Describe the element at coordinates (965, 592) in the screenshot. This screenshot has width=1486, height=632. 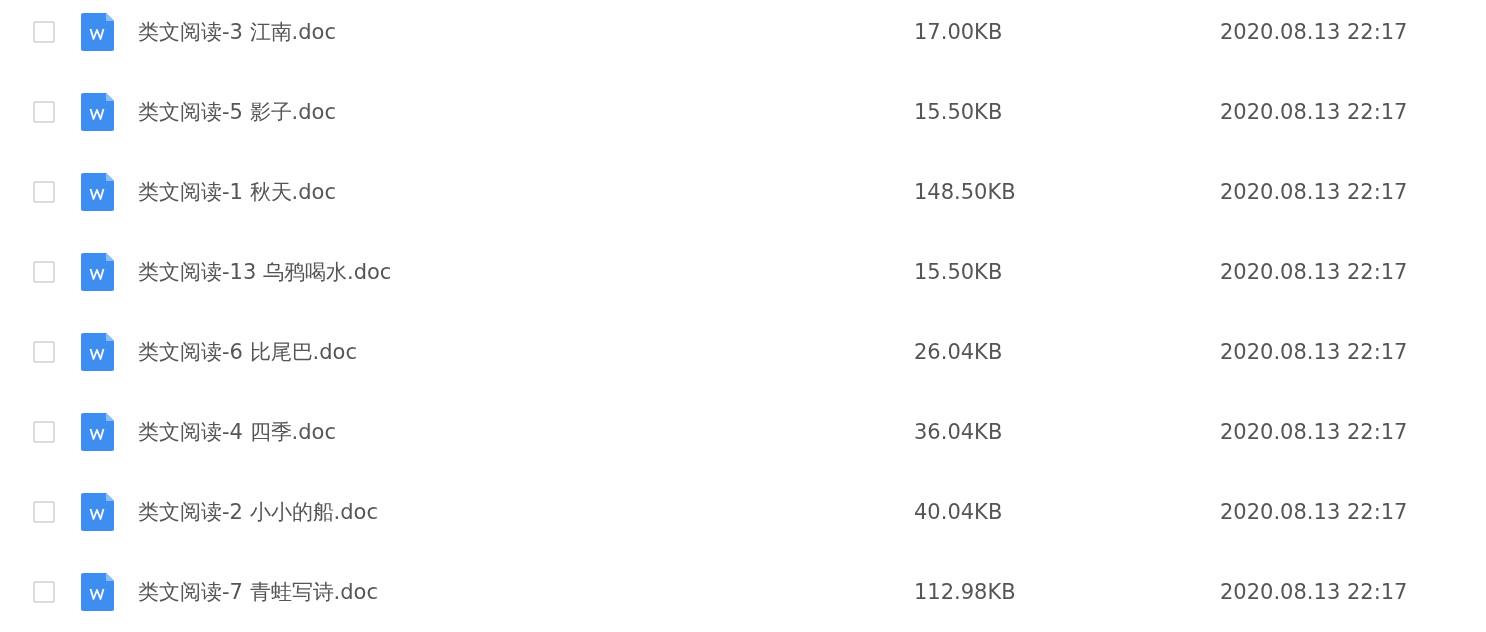
I see `file-size: 112.98KB` at that location.